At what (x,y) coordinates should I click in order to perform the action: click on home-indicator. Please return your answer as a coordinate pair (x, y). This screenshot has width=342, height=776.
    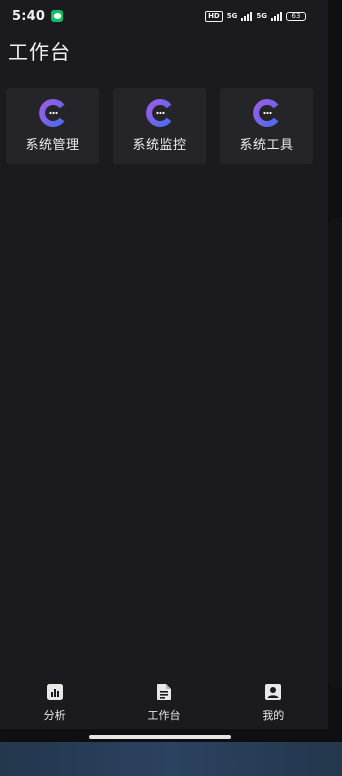
    Looking at the image, I should click on (160, 737).